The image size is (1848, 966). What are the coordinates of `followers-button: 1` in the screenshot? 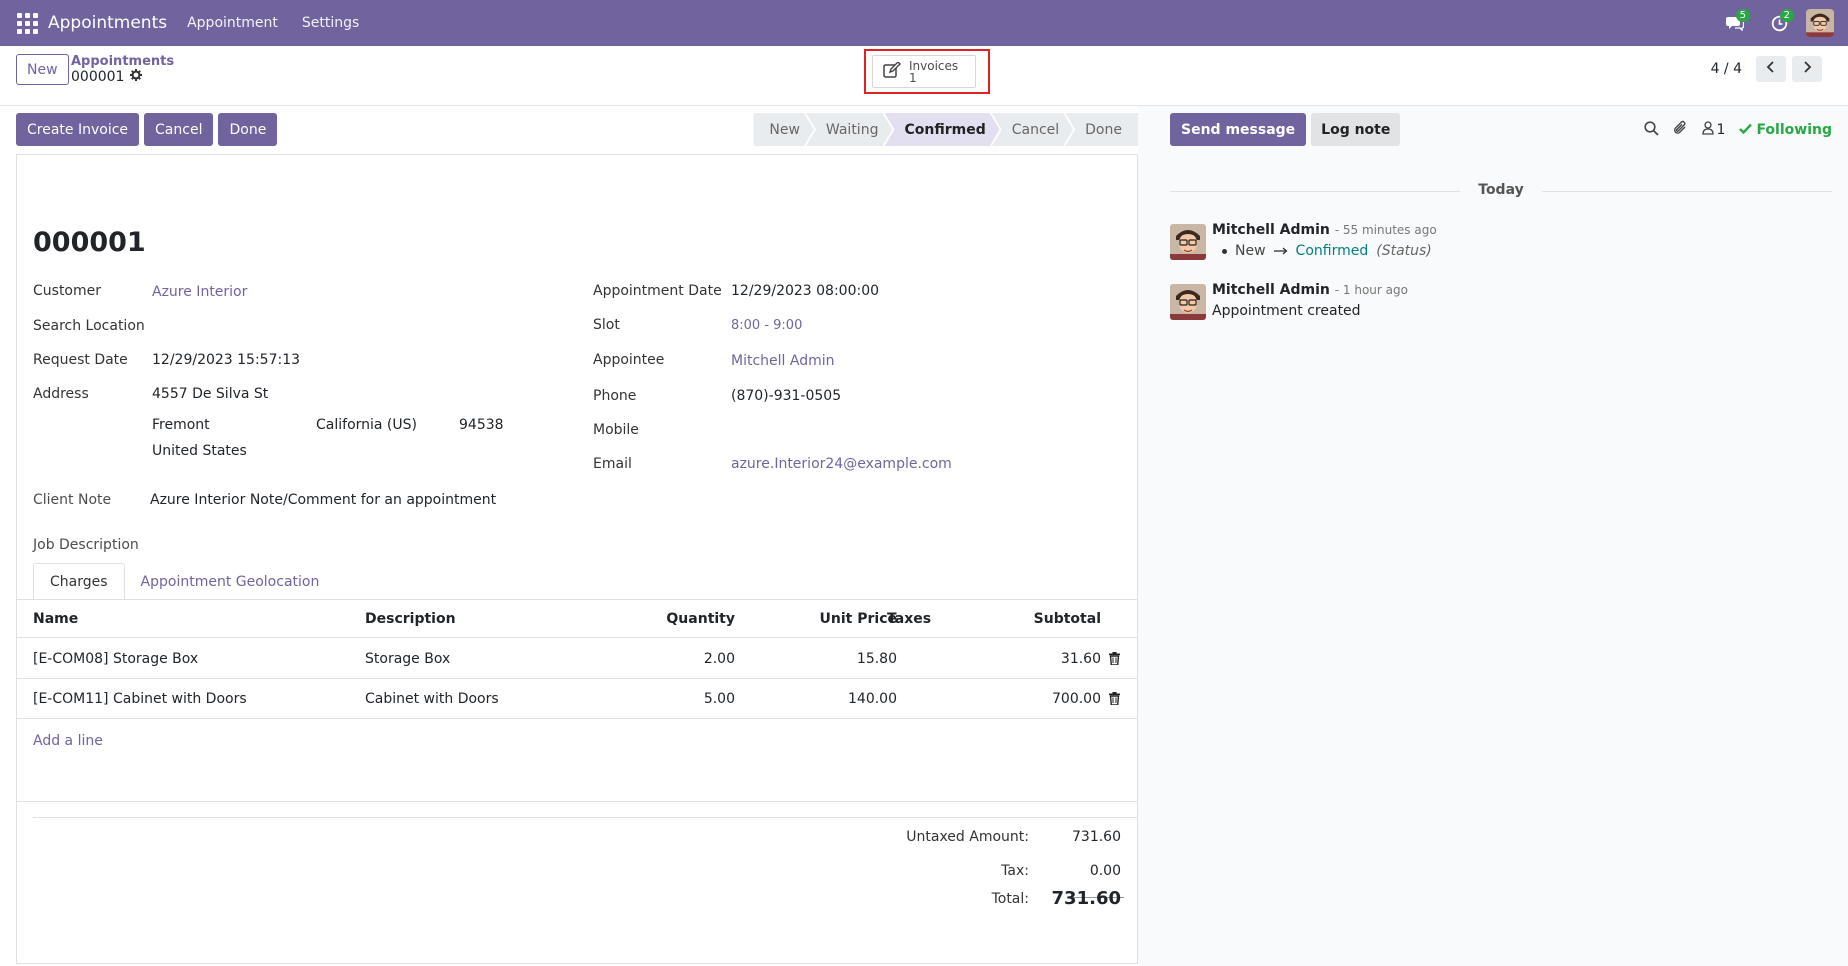 It's located at (1713, 130).